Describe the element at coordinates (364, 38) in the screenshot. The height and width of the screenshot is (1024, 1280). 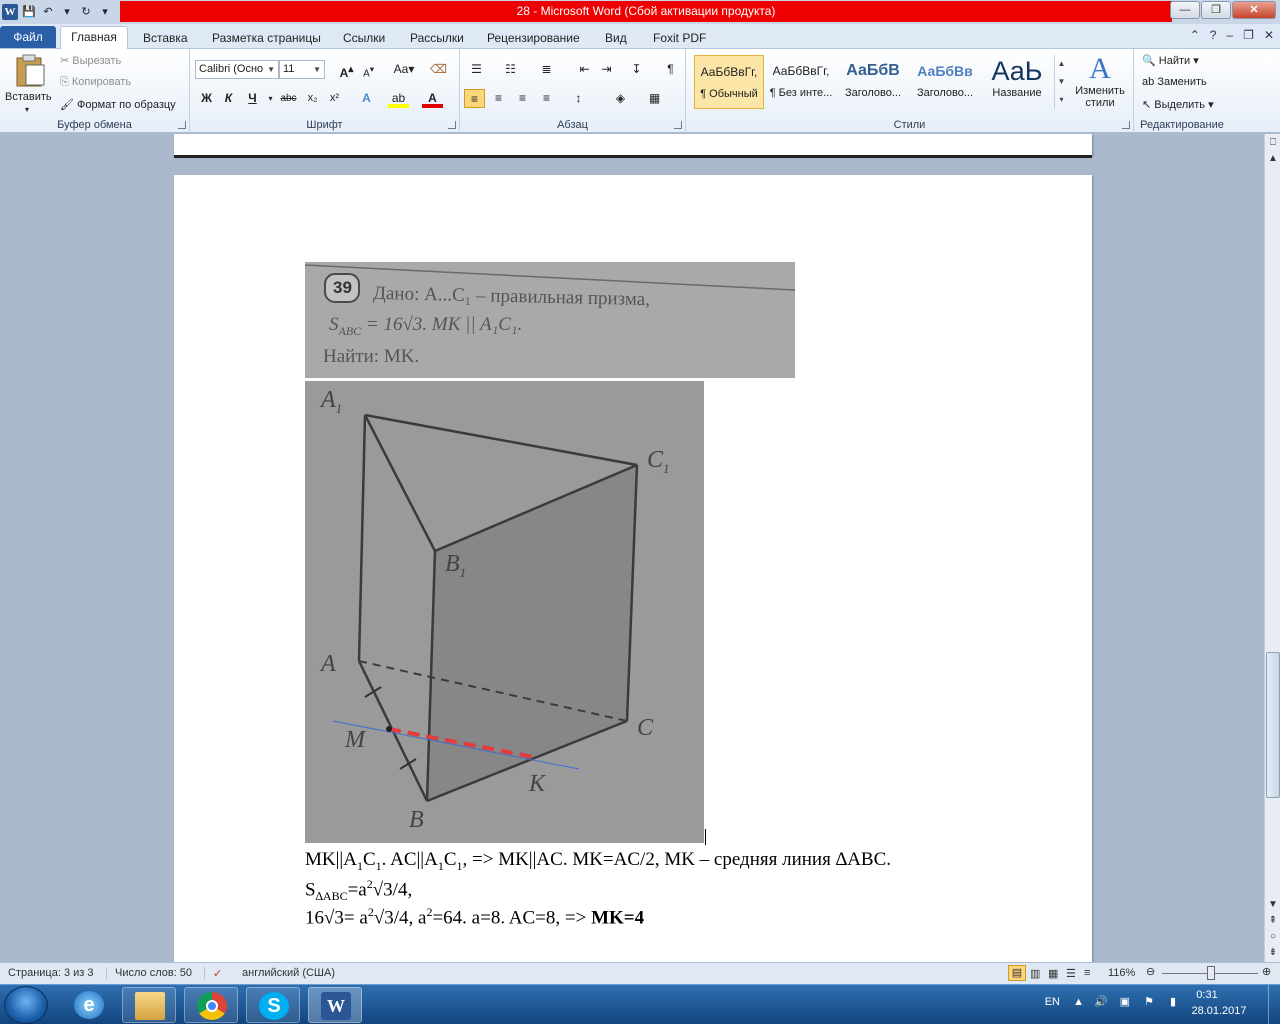
I see `tab-references: Ссылки` at that location.